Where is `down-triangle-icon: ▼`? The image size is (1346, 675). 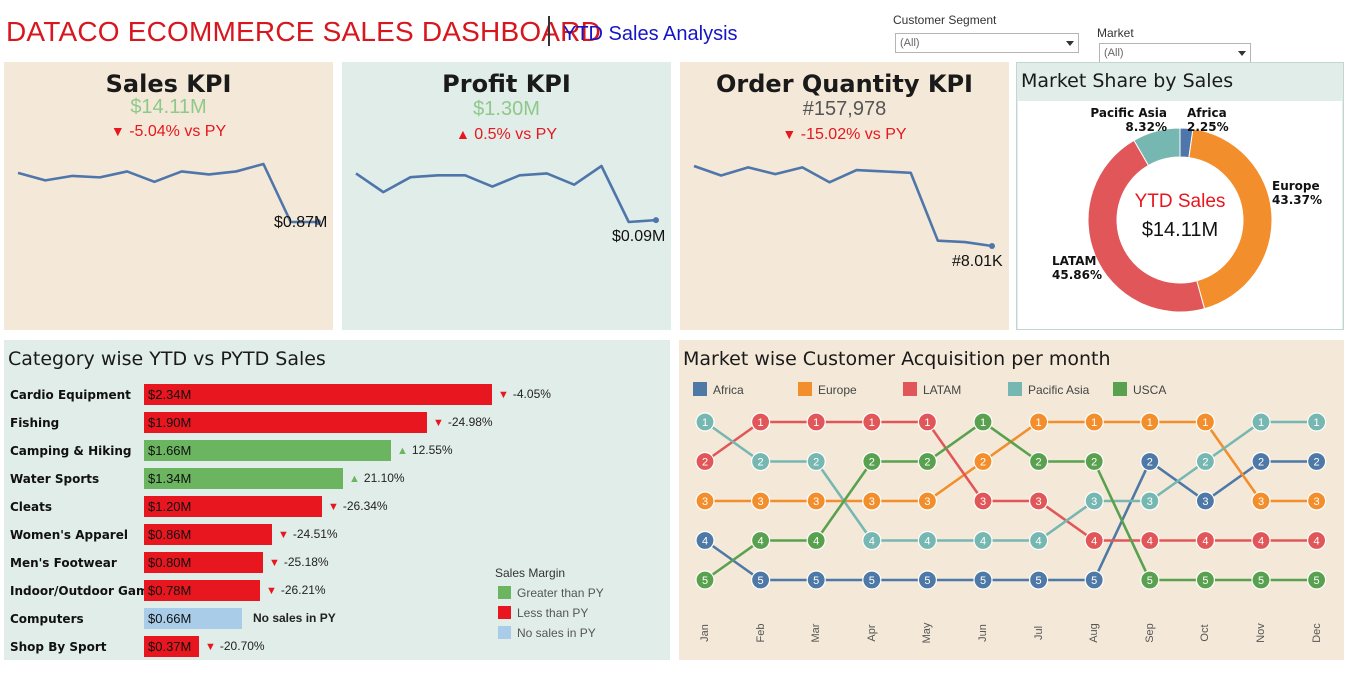
down-triangle-icon: ▼ is located at coordinates (283, 535).